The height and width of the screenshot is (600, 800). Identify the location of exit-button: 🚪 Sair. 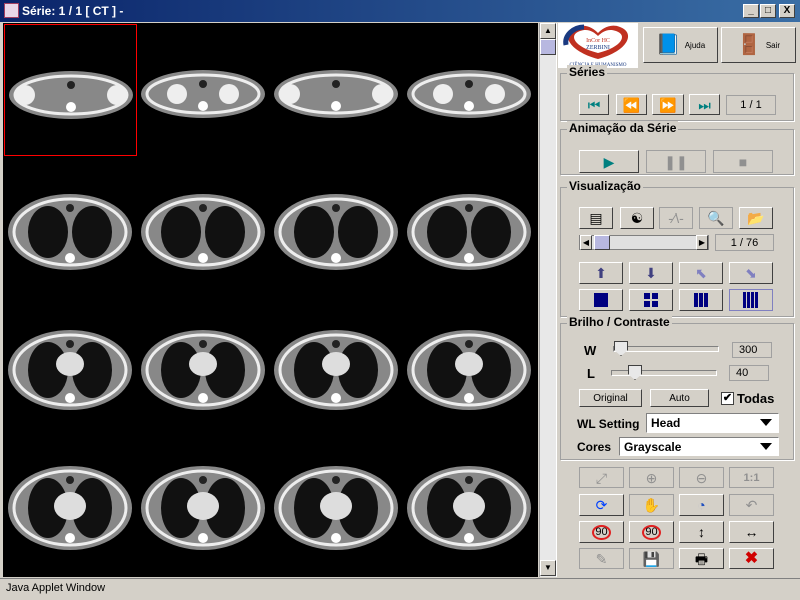
(758, 45).